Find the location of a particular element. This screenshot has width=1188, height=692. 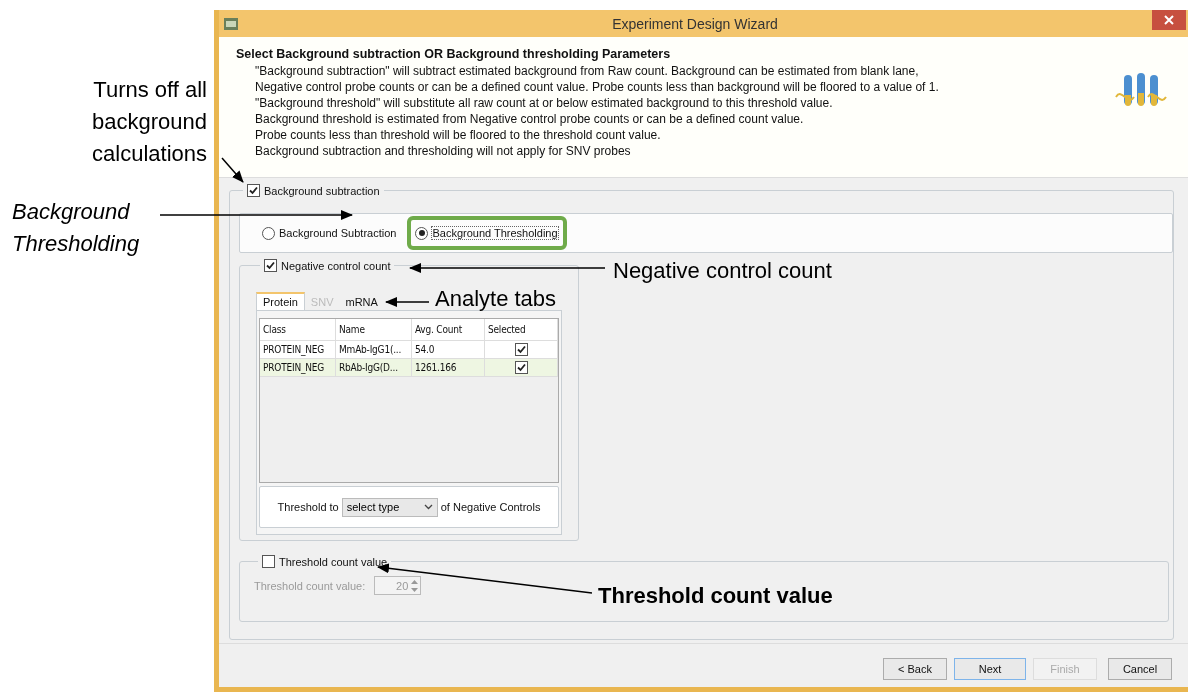

annotation-text: Negative control count is located at coordinates (722, 271).